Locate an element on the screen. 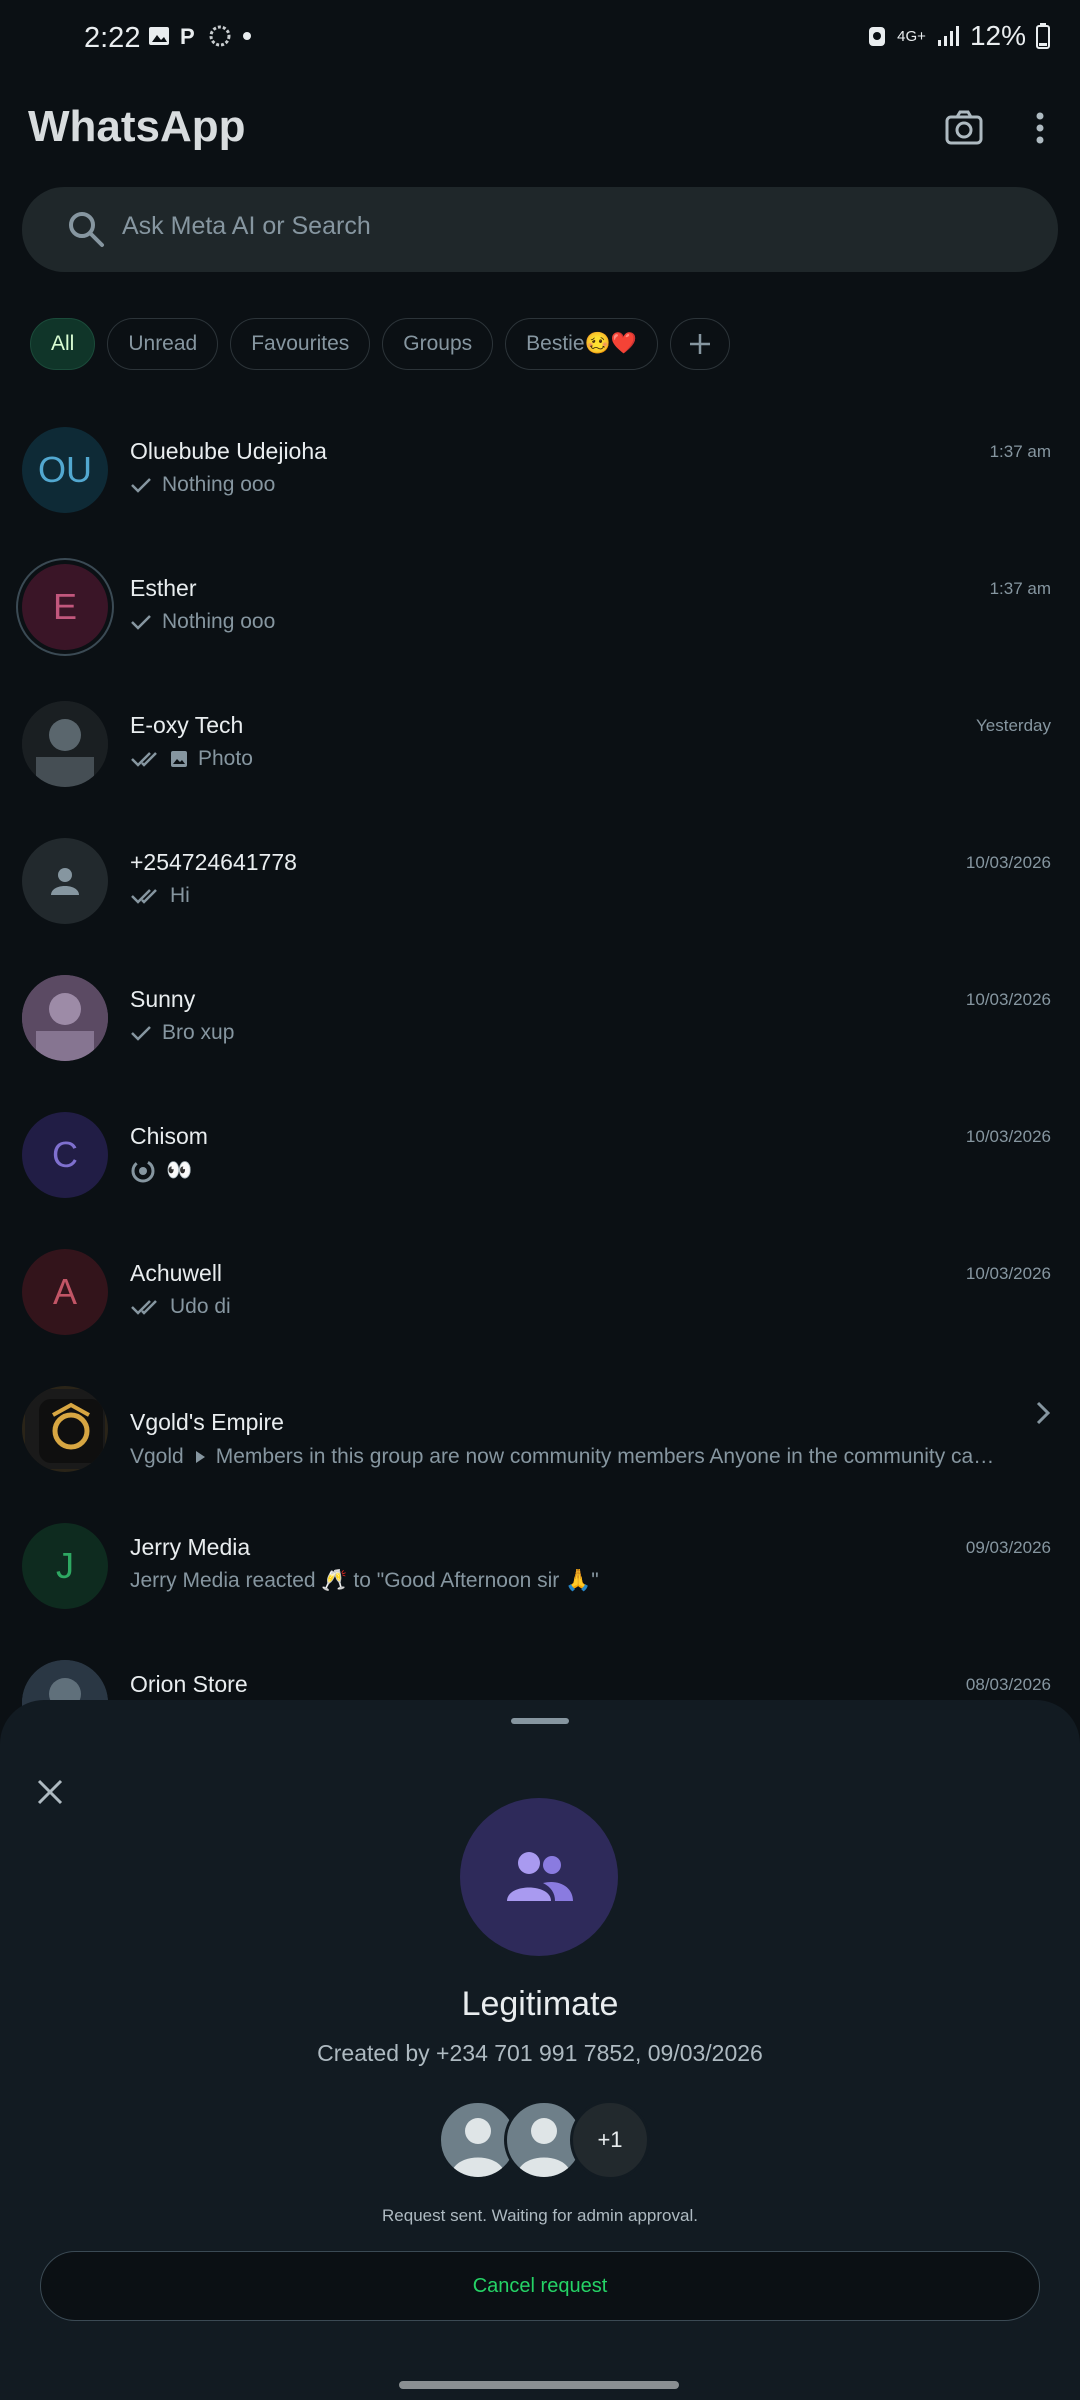  chat-avatar: J is located at coordinates (65, 1566).